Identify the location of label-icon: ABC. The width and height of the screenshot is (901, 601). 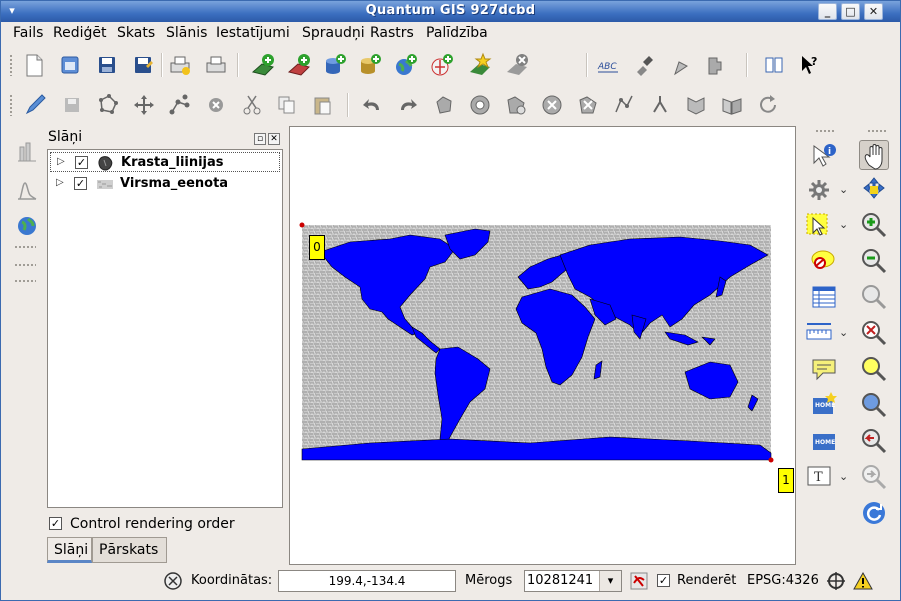
(608, 65).